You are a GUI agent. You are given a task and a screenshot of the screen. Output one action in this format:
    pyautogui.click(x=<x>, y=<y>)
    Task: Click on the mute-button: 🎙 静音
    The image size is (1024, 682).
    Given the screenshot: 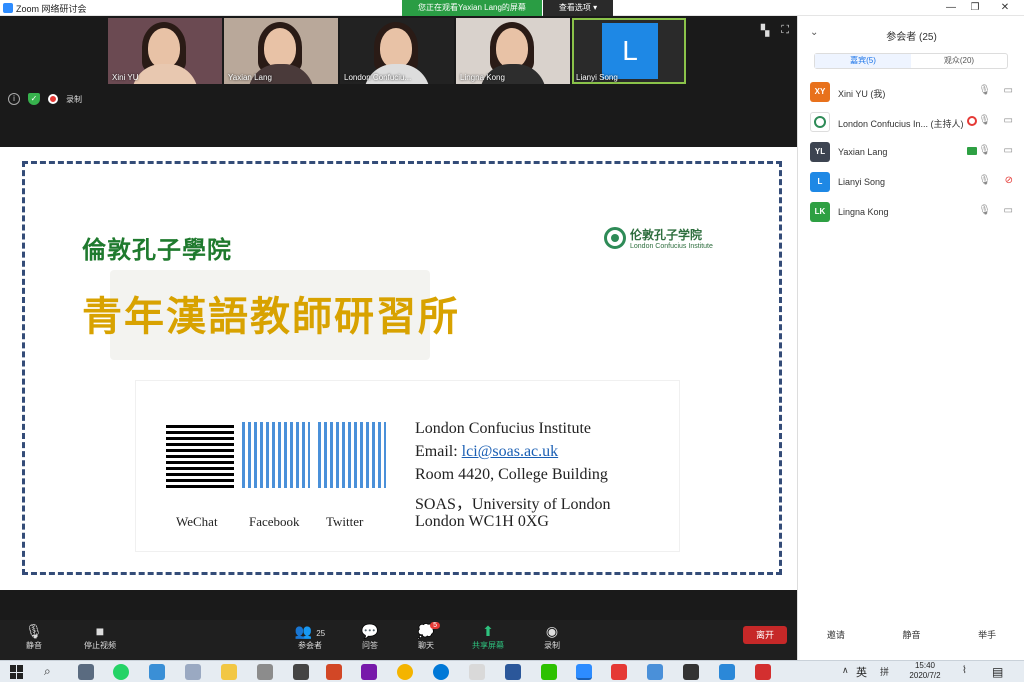 What is the action you would take?
    pyautogui.click(x=34, y=636)
    